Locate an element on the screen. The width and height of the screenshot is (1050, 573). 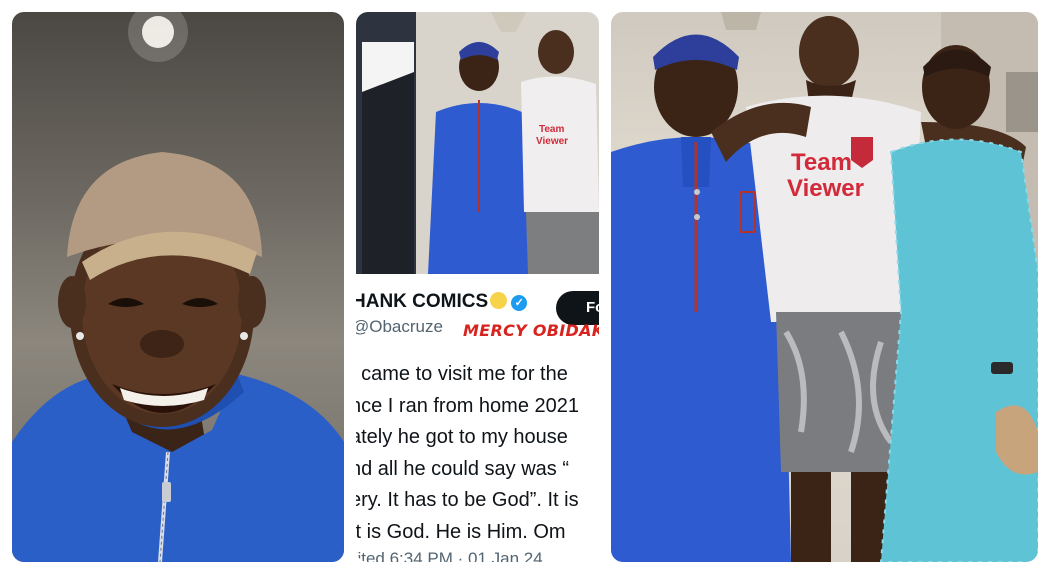
jersey-team-text: Team is located at coordinates (551, 129).